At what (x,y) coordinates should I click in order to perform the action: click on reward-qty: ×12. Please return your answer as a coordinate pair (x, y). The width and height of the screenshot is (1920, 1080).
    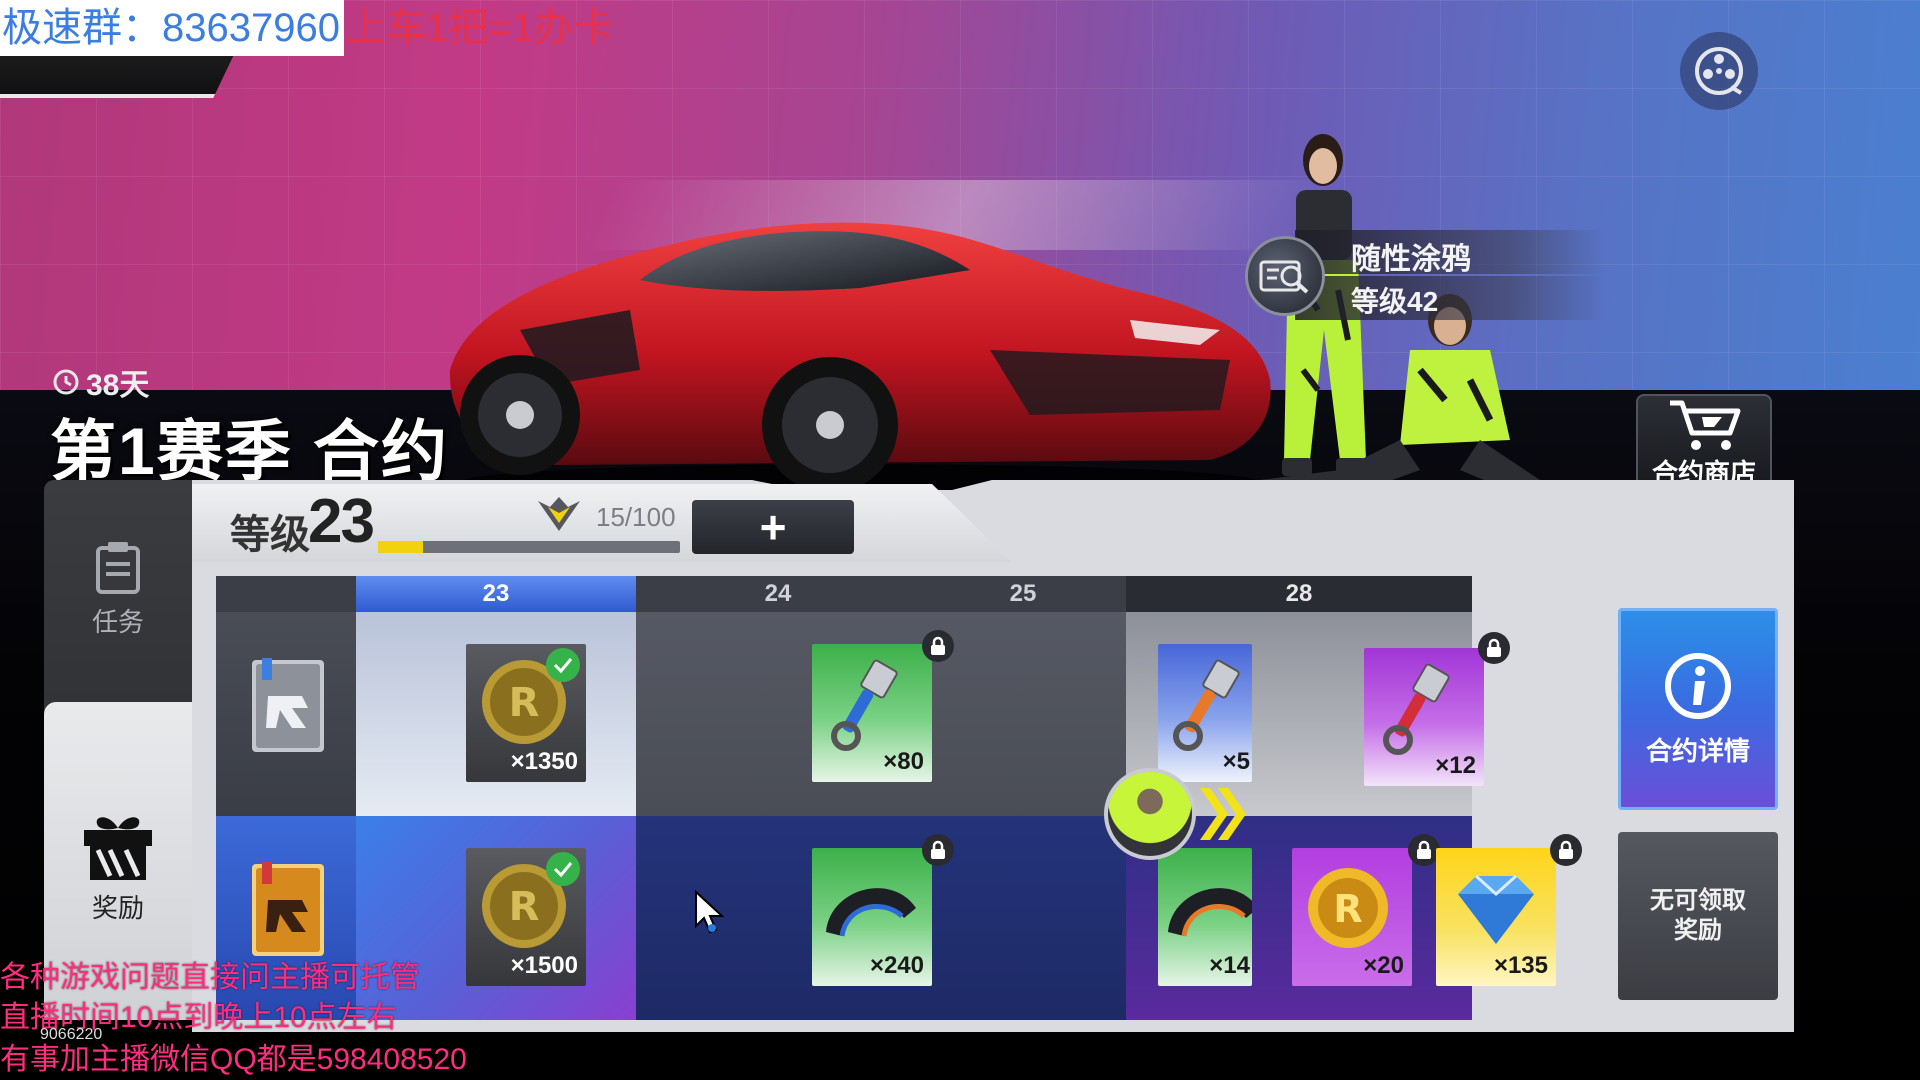
    Looking at the image, I should click on (1455, 765).